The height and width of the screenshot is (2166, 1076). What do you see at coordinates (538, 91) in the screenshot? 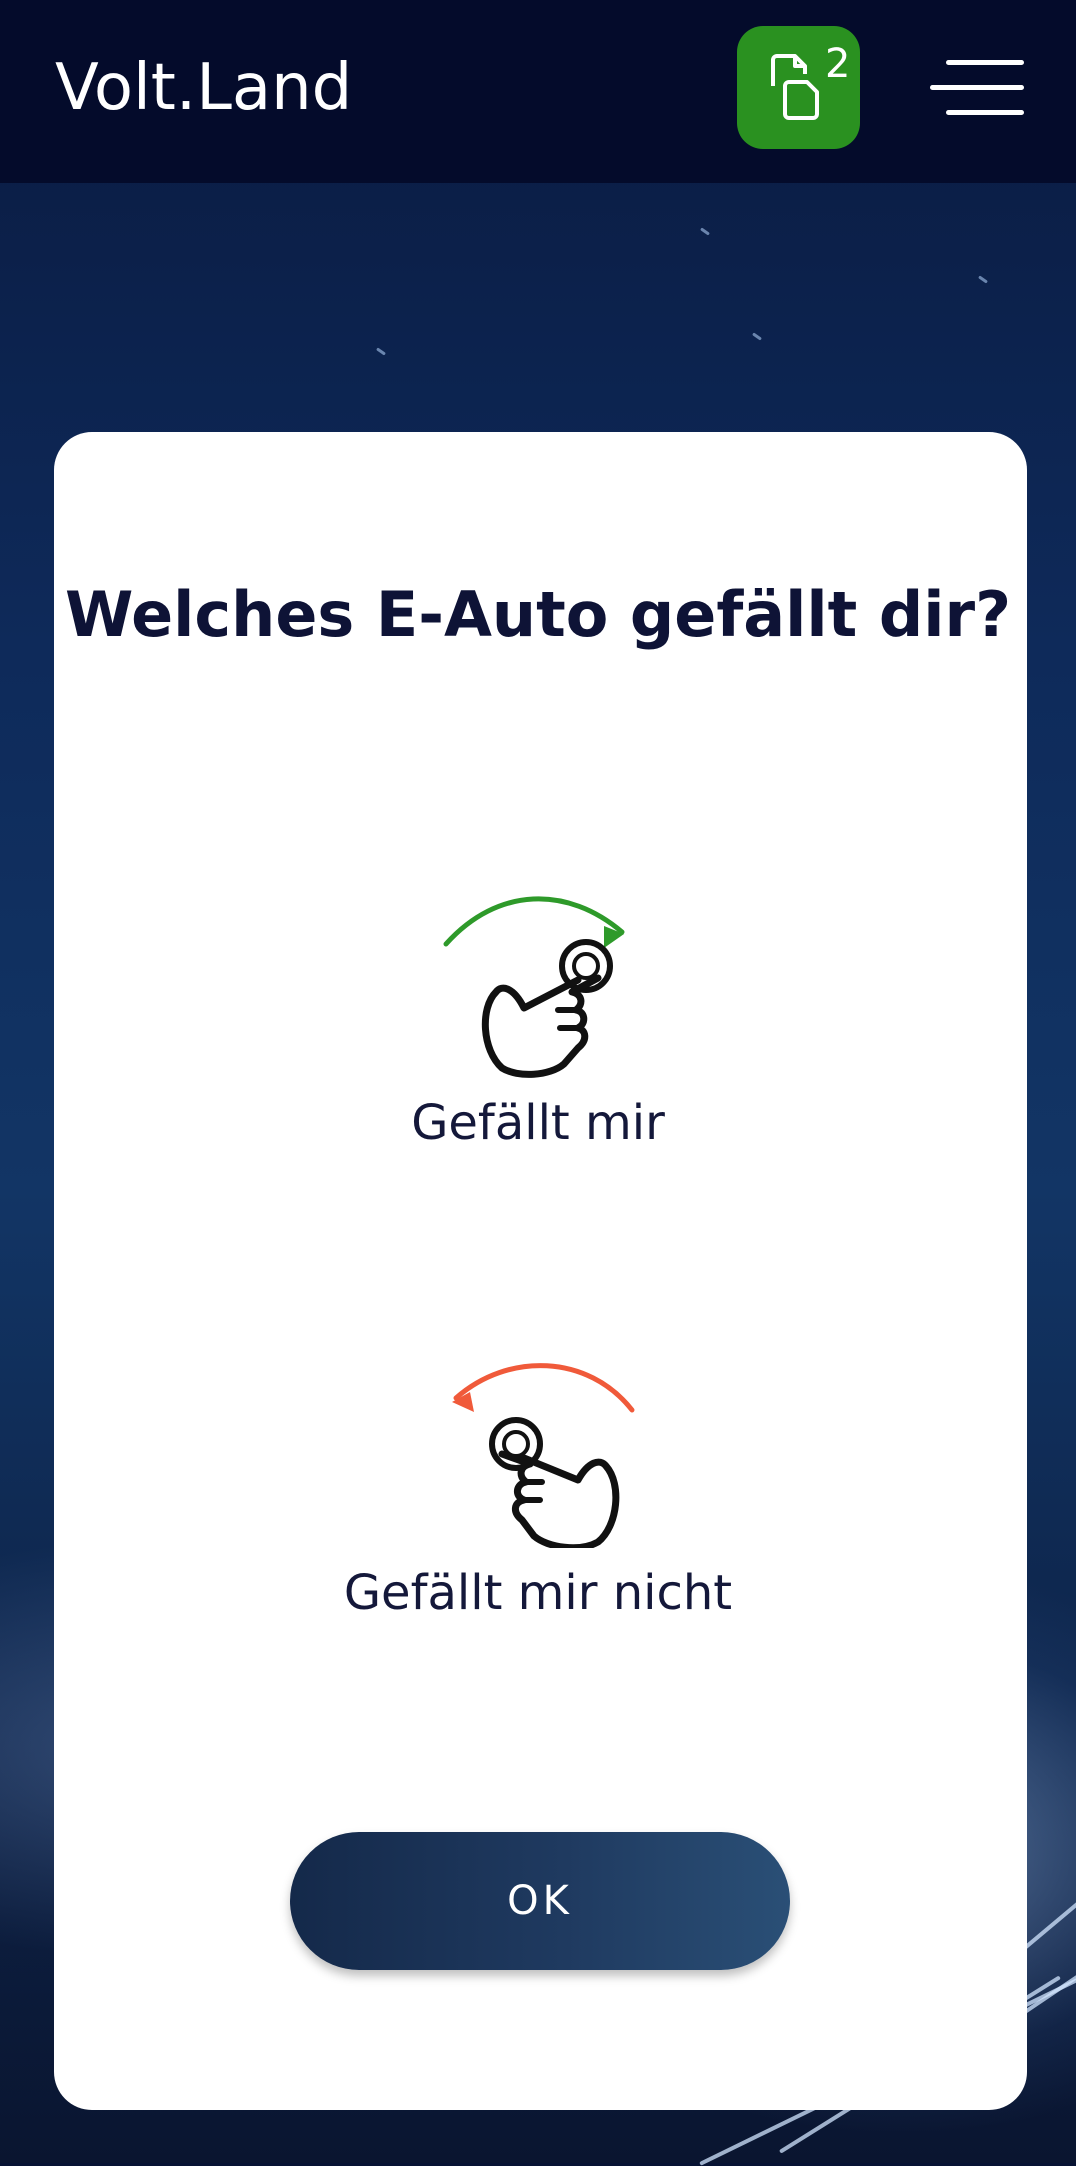
I see `top-navigation-bar: Volt.Land 2` at bounding box center [538, 91].